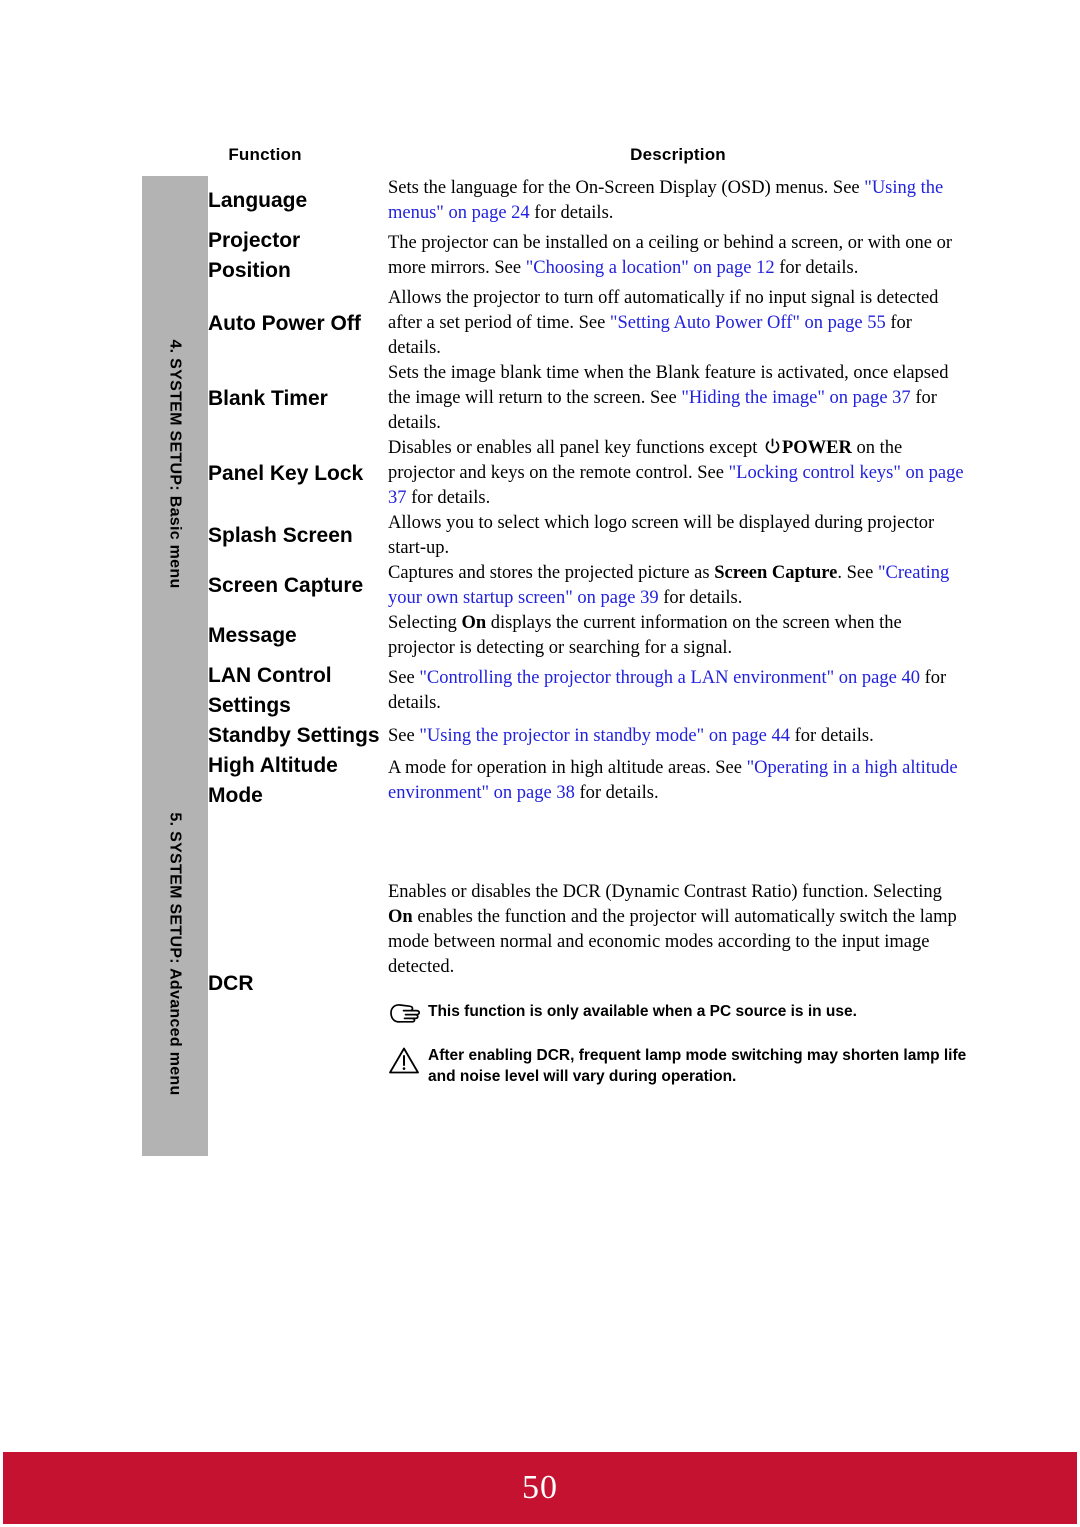 The image size is (1080, 1527). I want to click on section-label-rotated-wrap: 4. SYSTEM SETUP: Basic menu, so click(175, 463).